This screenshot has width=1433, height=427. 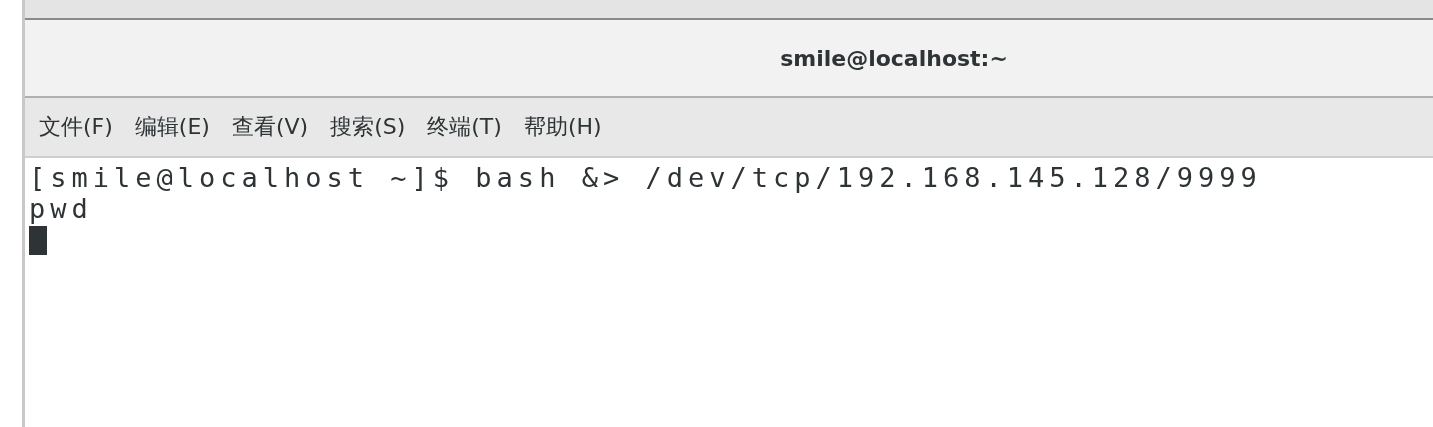 What do you see at coordinates (61, 208) in the screenshot?
I see `terminal-line: pwd` at bounding box center [61, 208].